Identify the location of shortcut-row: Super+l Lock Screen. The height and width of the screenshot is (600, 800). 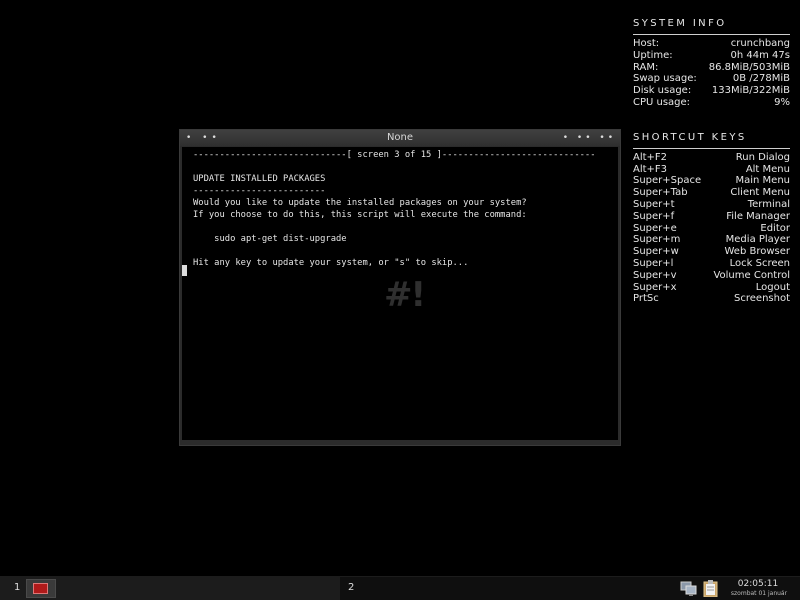
(711, 264).